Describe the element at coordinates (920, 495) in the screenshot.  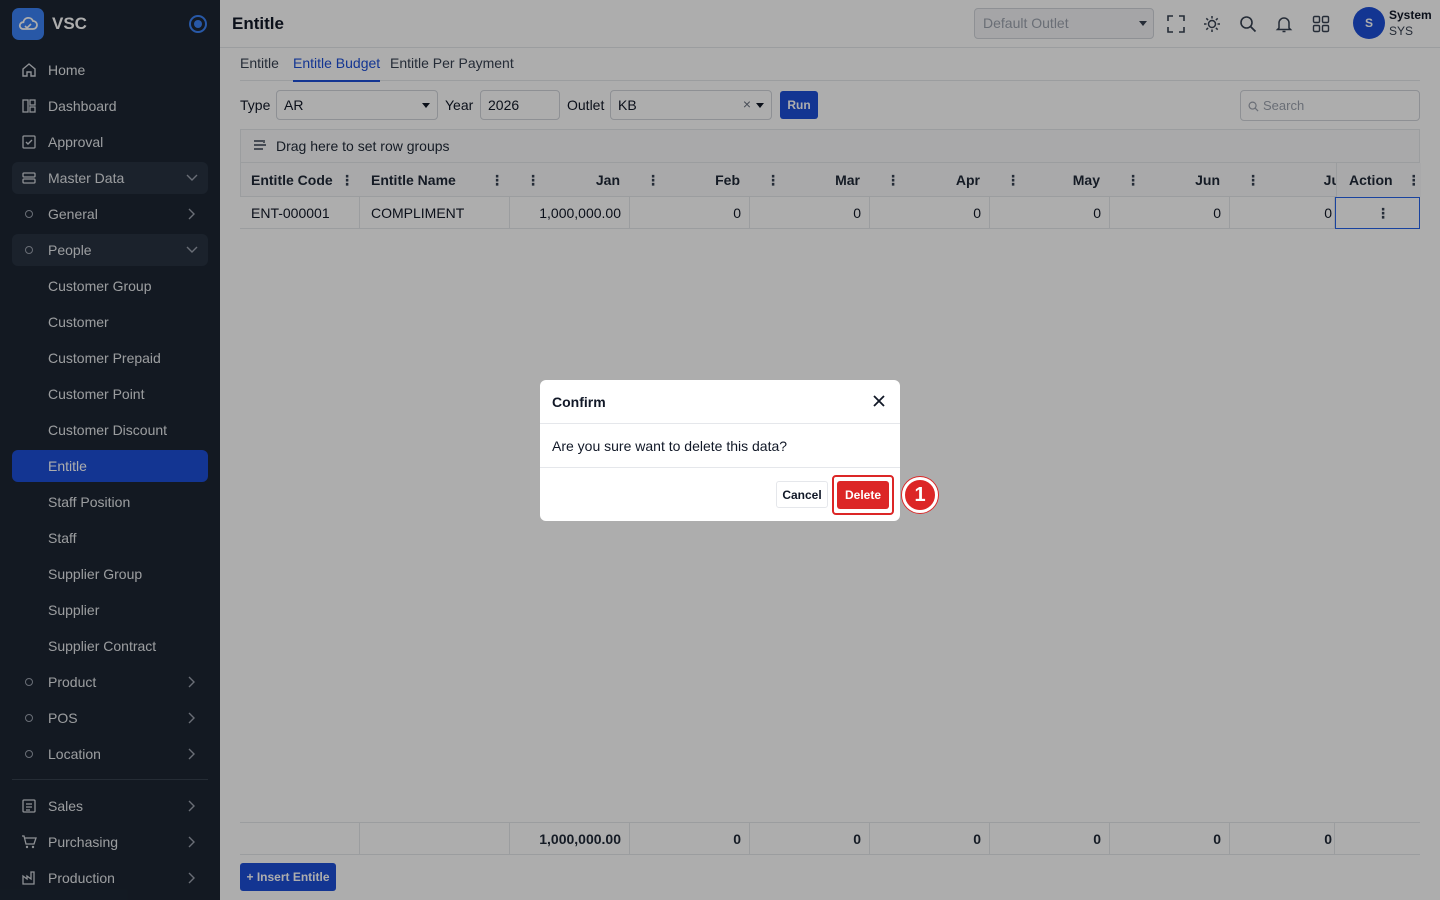
I see `step-number-badge: 1` at that location.